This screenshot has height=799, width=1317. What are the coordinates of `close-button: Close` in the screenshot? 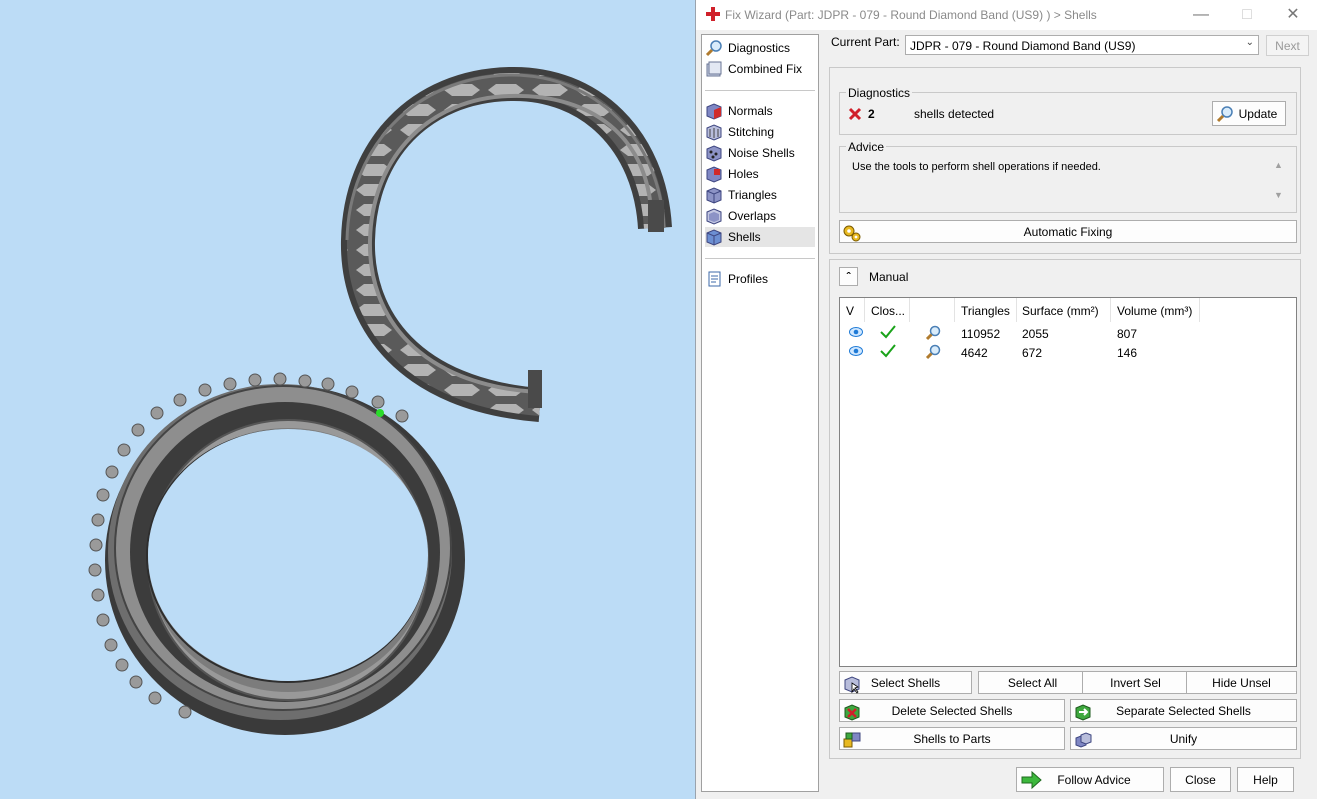 It's located at (1200, 779).